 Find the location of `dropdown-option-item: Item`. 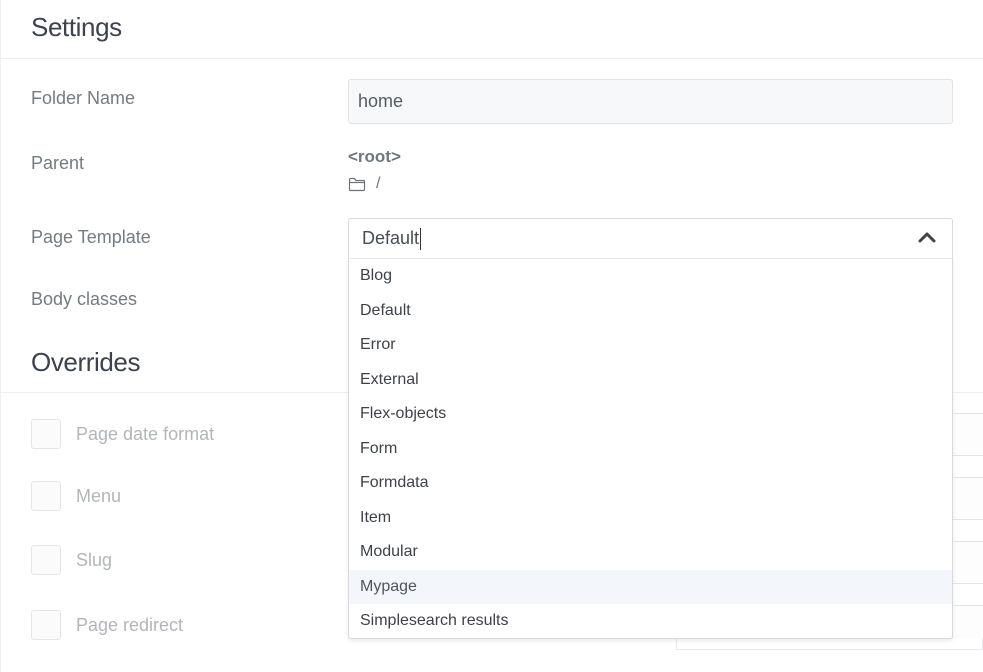

dropdown-option-item: Item is located at coordinates (650, 518).